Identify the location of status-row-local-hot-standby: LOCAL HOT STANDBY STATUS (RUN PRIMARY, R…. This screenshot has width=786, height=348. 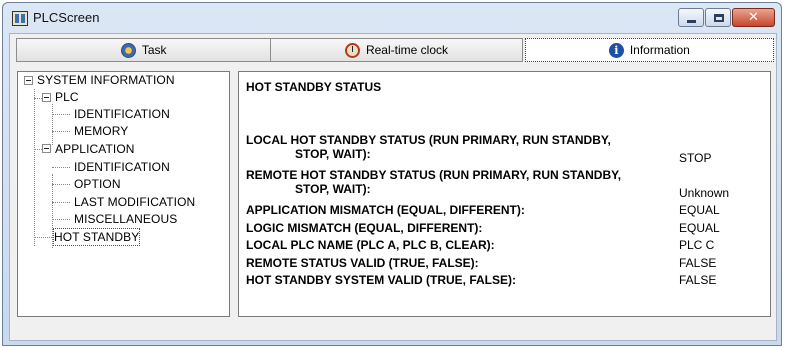
(428, 147).